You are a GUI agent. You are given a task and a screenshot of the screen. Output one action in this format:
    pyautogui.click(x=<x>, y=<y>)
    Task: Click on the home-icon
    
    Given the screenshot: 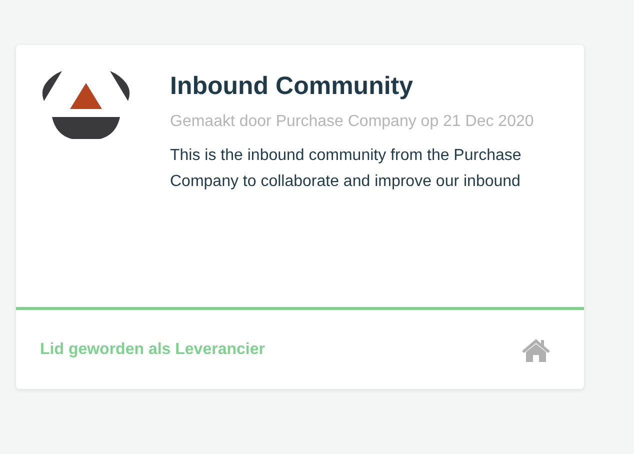 What is the action you would take?
    pyautogui.click(x=536, y=350)
    